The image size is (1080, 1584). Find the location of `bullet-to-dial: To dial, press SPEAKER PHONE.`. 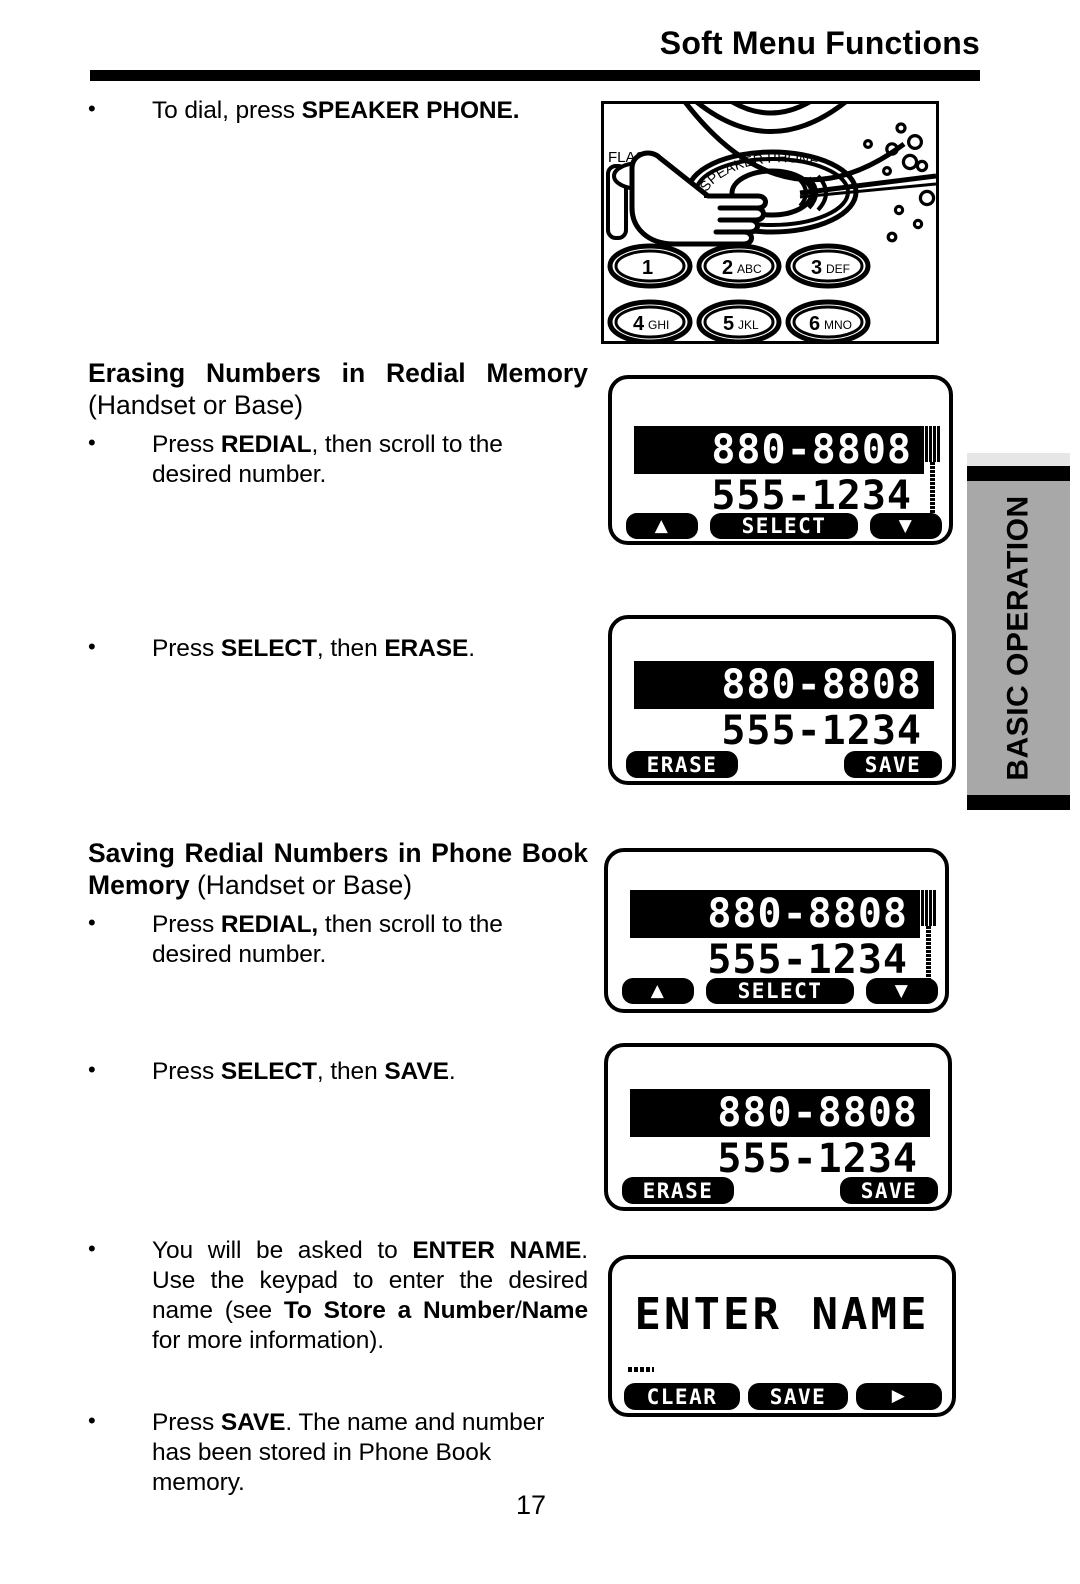

bullet-to-dial: To dial, press SPEAKER PHONE. is located at coordinates (338, 110).